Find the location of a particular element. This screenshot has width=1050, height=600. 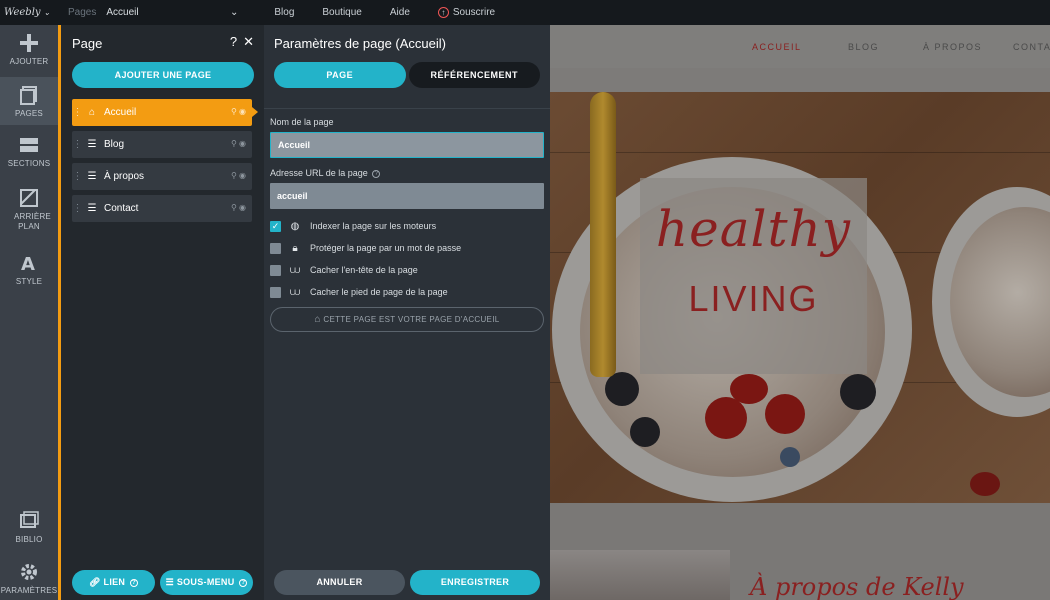

page-item-blog: ⋮ ☰ Blog ⚲ ◉ is located at coordinates (162, 144).